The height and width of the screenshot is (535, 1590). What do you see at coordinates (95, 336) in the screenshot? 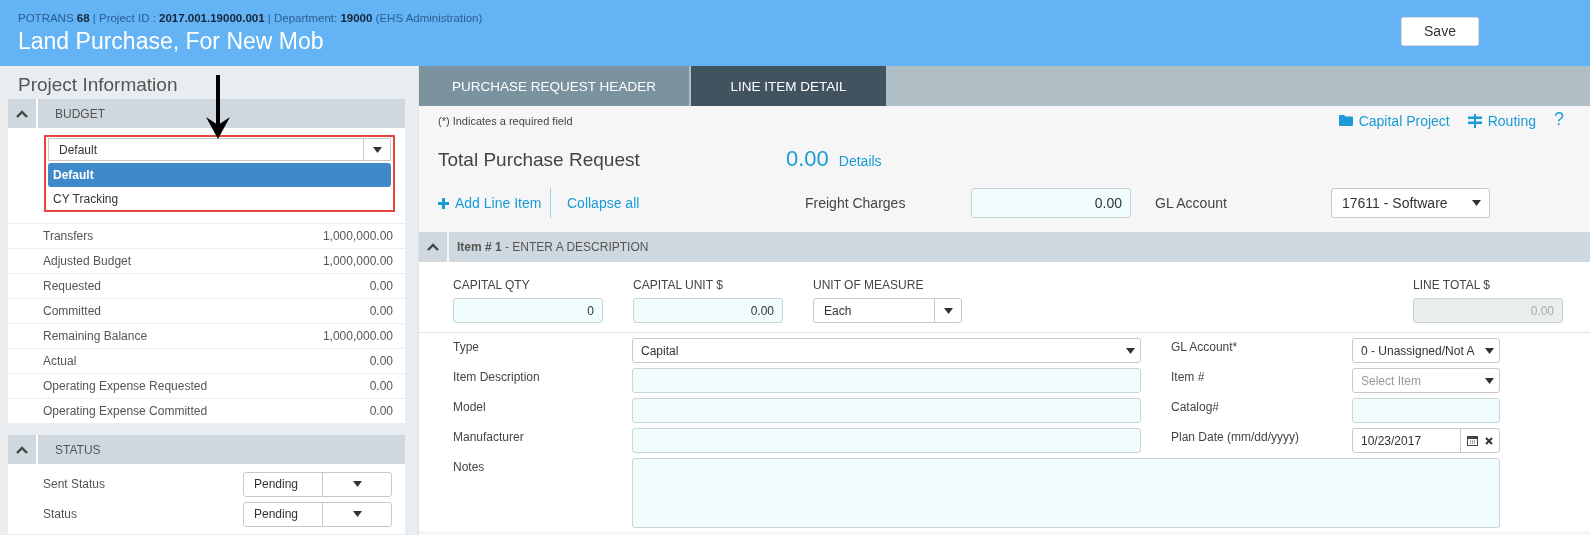
I see `row-label: Remaining Balance` at bounding box center [95, 336].